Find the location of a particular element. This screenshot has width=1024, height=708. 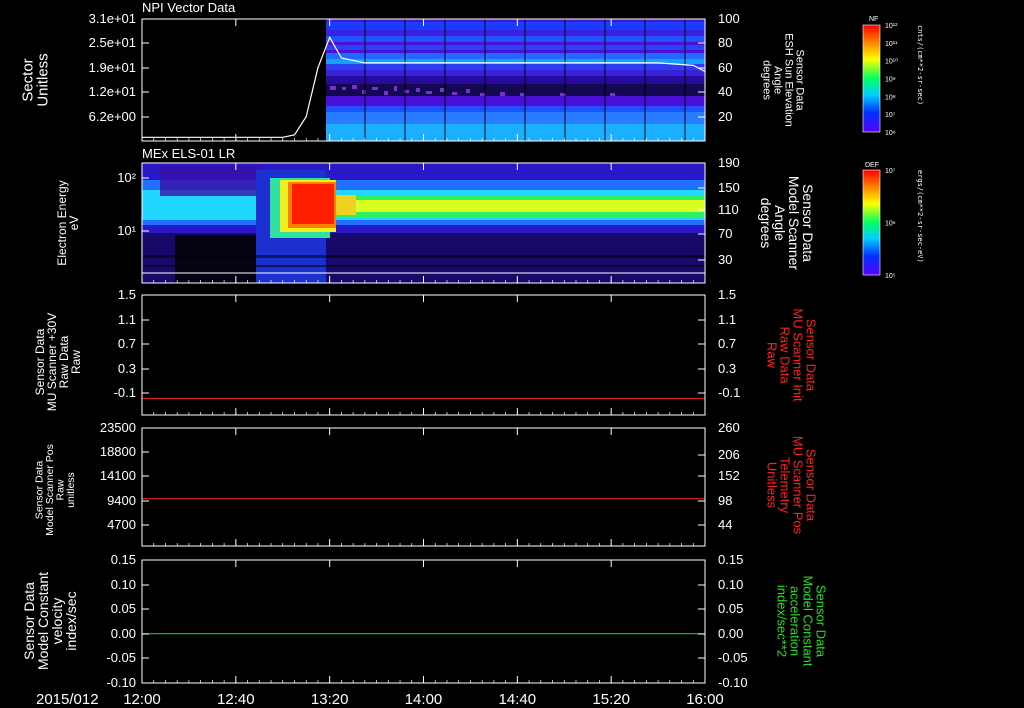

left-tick-label: 2.5e+01 is located at coordinates (112, 42).